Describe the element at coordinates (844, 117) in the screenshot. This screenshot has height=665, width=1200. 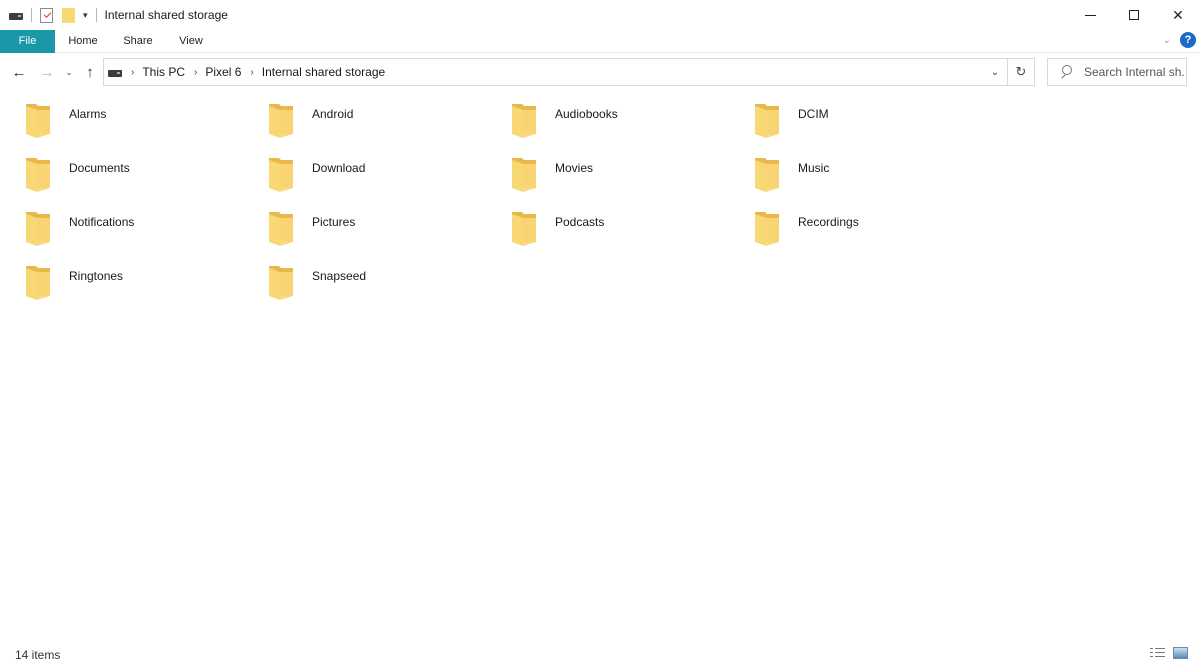
I see `folder-item: DCIM` at that location.